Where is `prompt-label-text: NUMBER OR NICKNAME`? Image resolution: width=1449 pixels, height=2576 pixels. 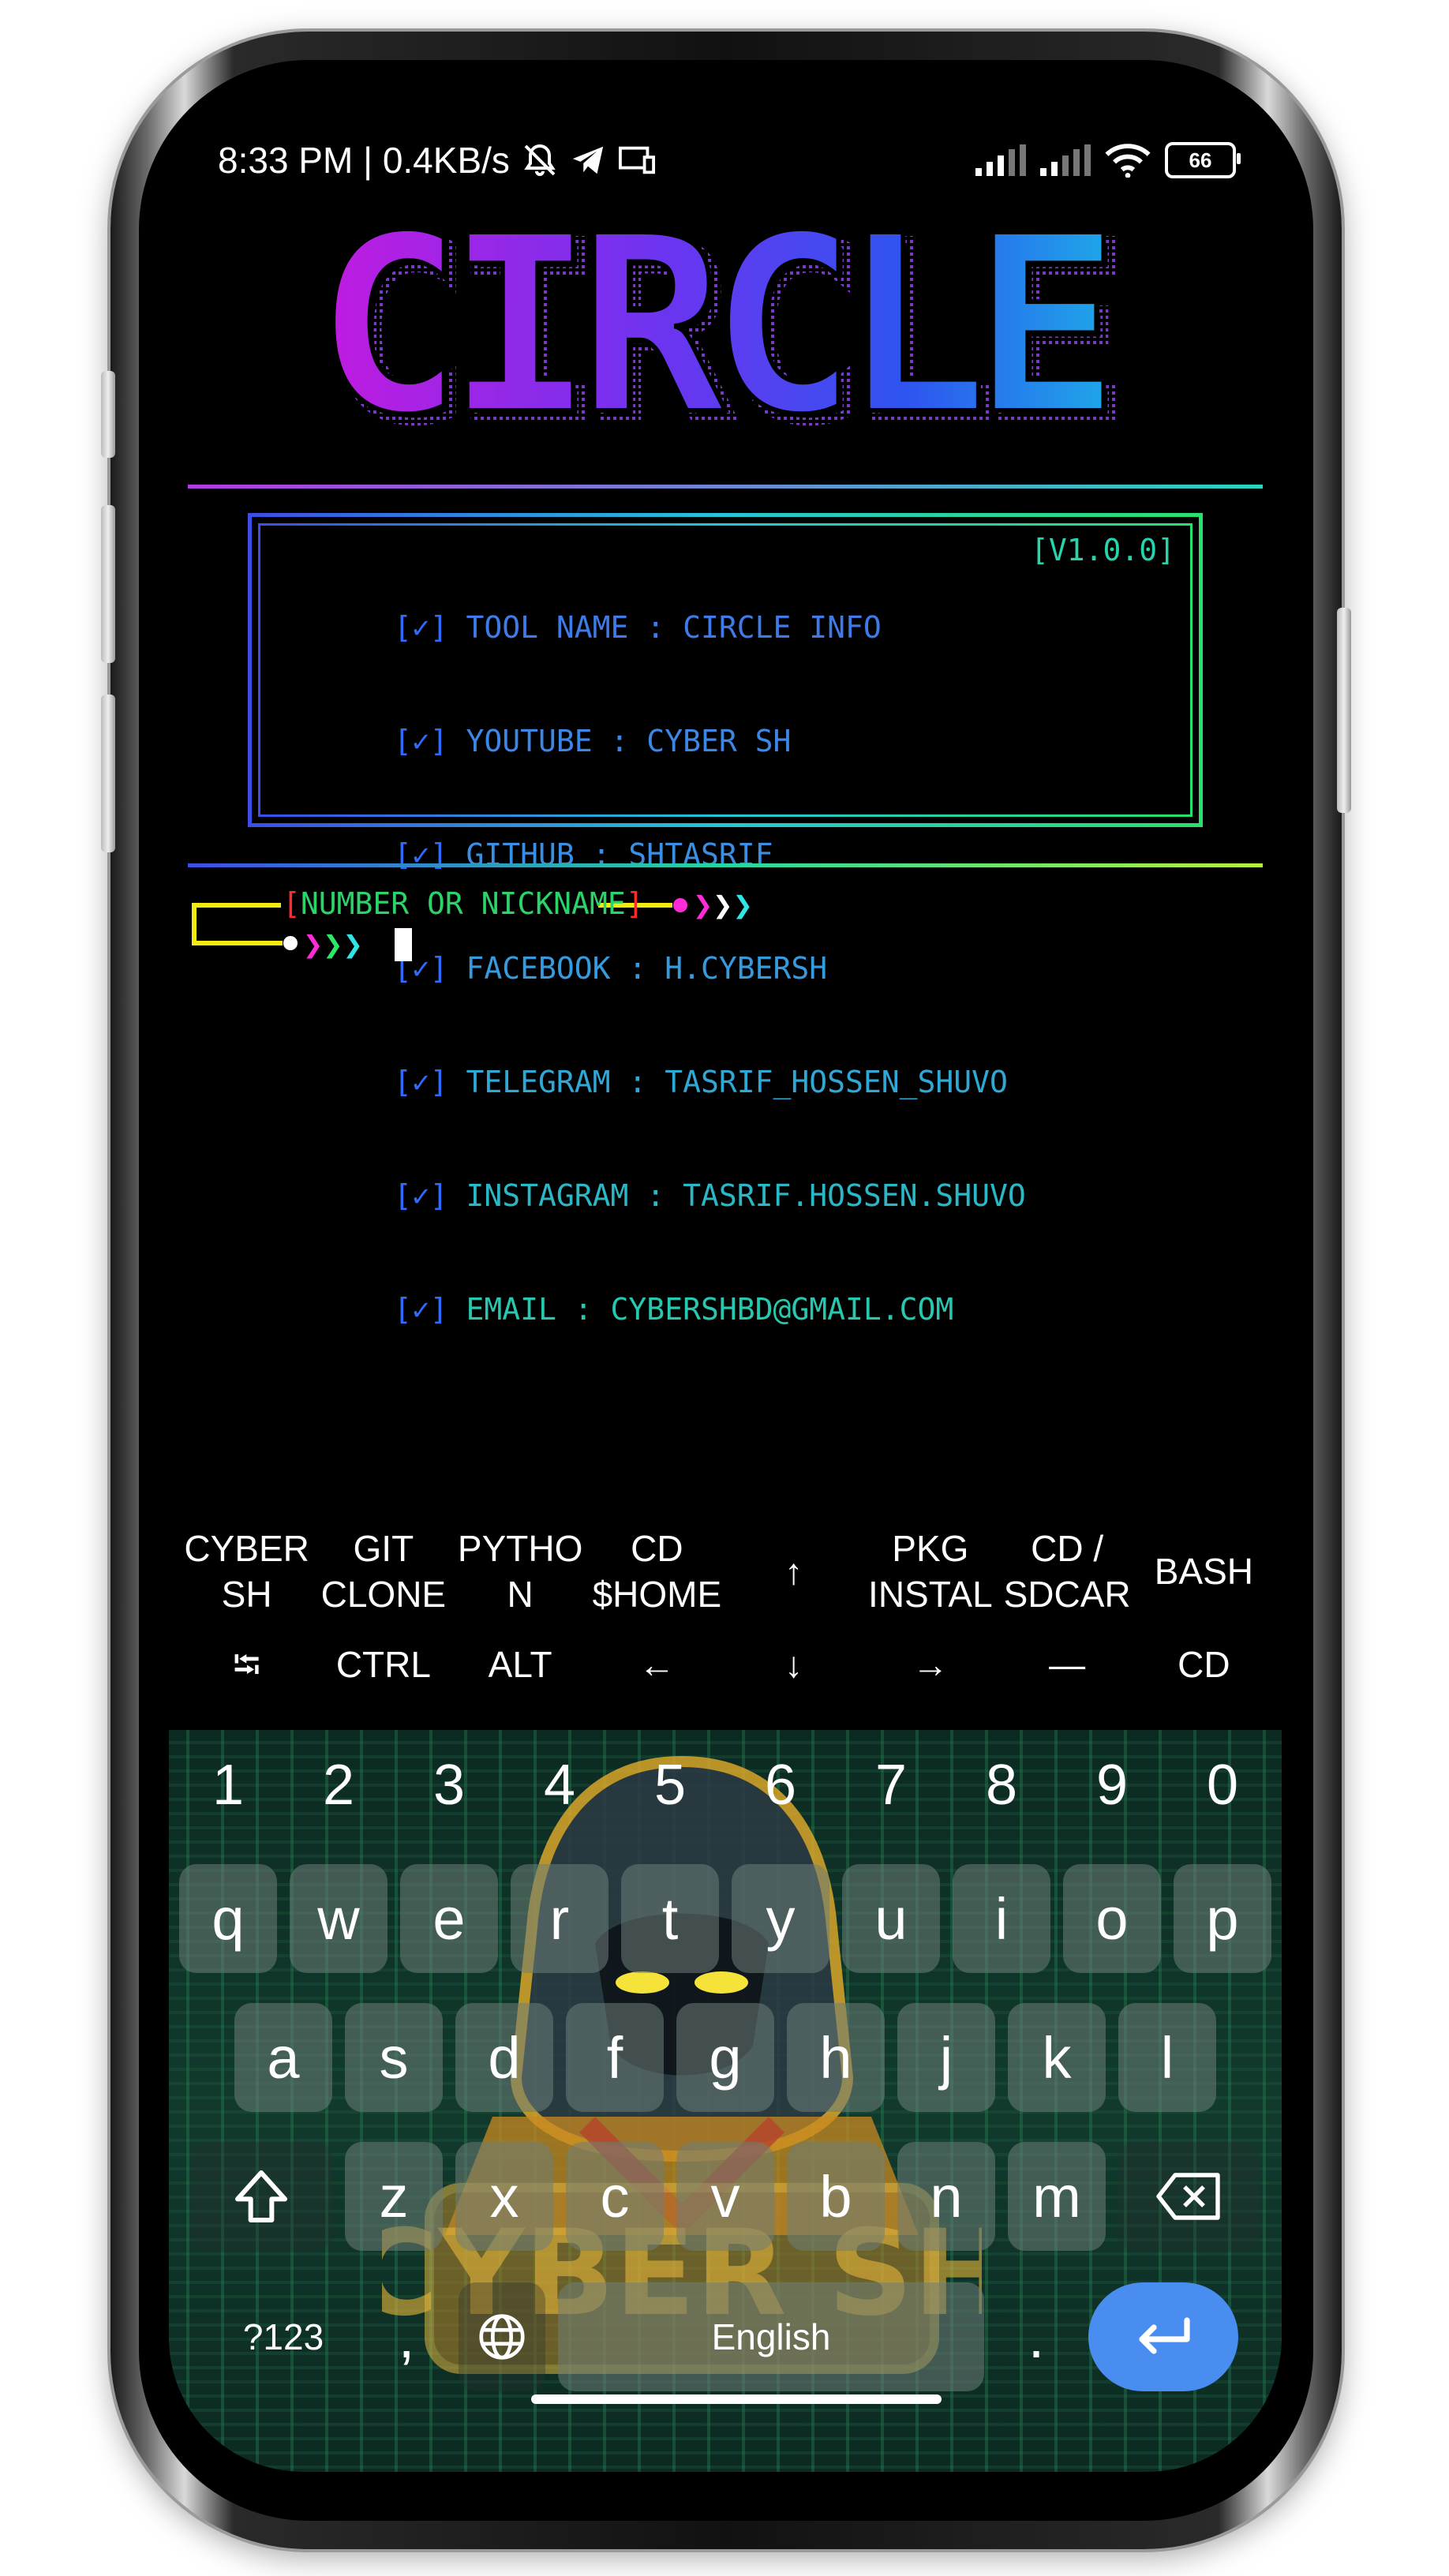
prompt-label-text: NUMBER OR NICKNAME is located at coordinates (463, 903).